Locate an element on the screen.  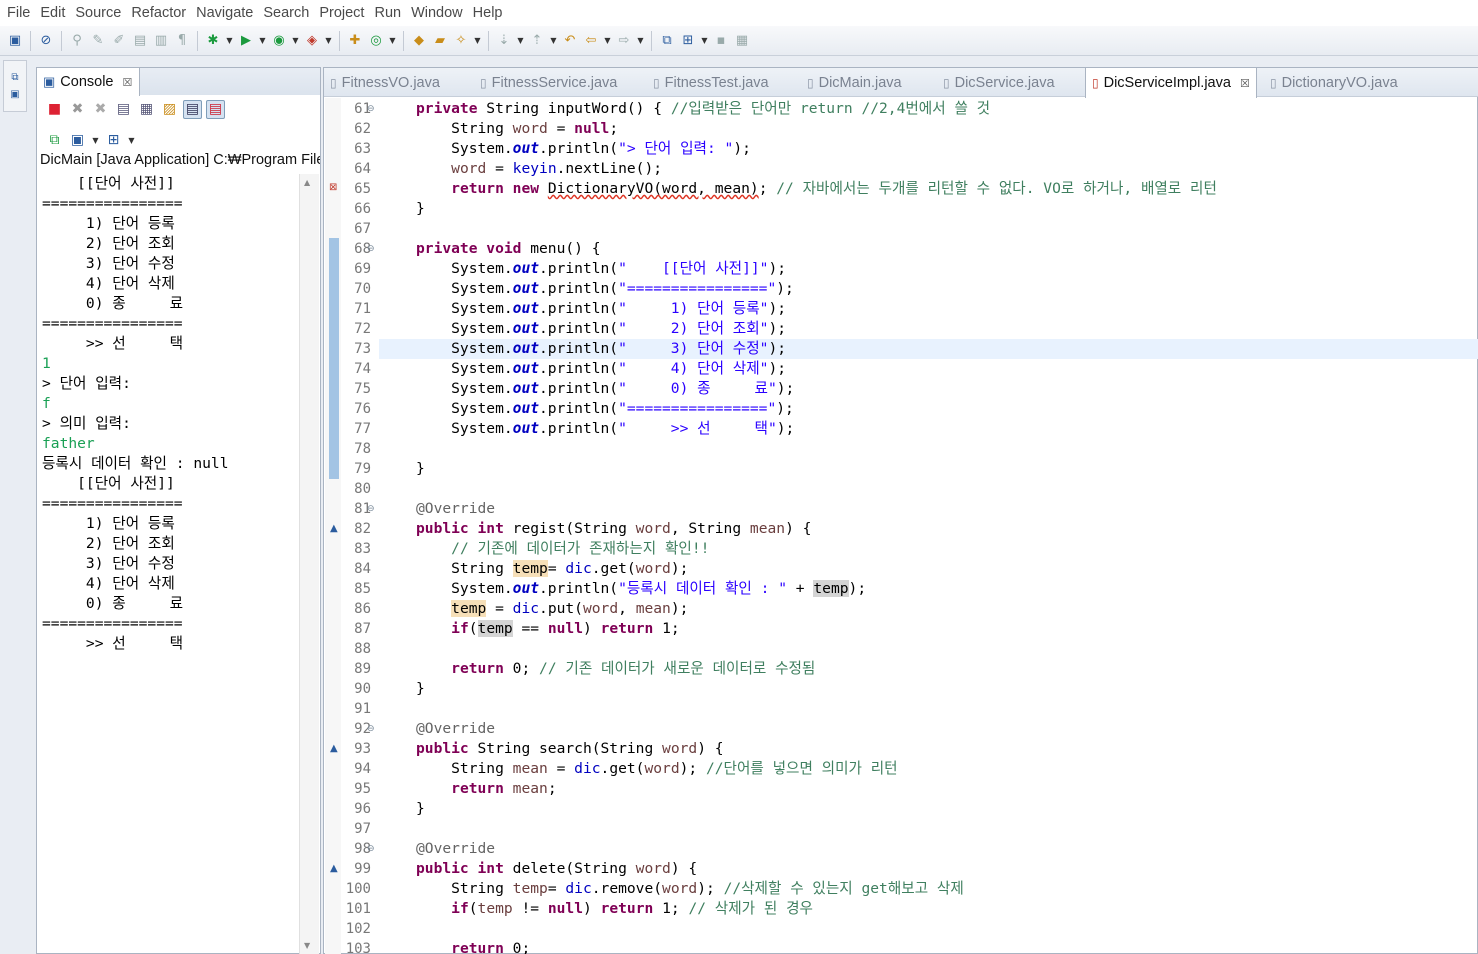
menu-run: Run is located at coordinates (387, 13).